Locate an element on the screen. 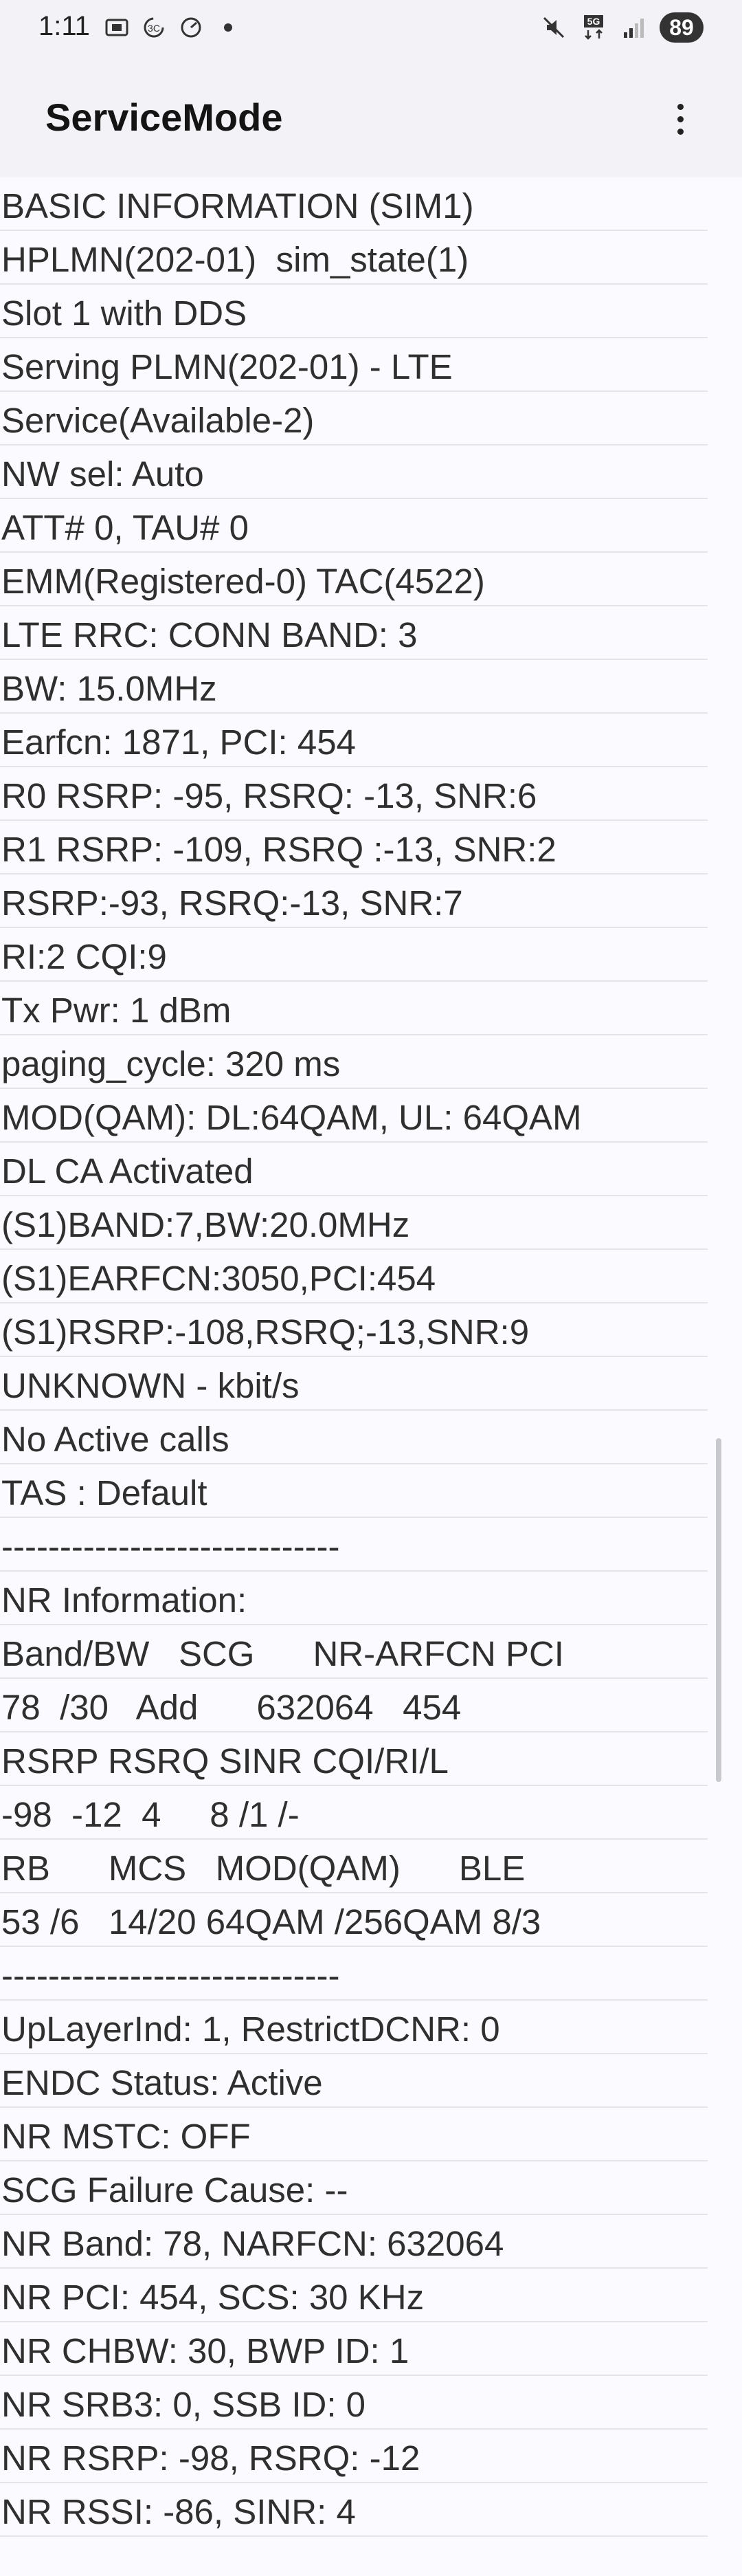  signal-icon is located at coordinates (633, 27).